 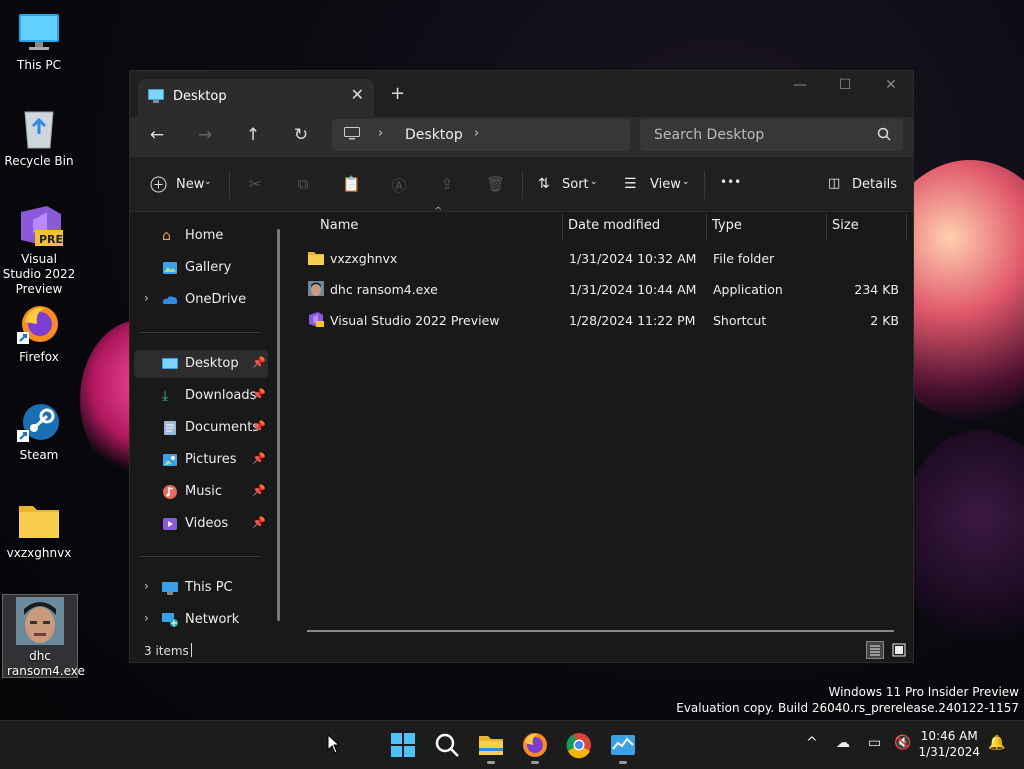 I want to click on column-header-size: Size, so click(x=845, y=225).